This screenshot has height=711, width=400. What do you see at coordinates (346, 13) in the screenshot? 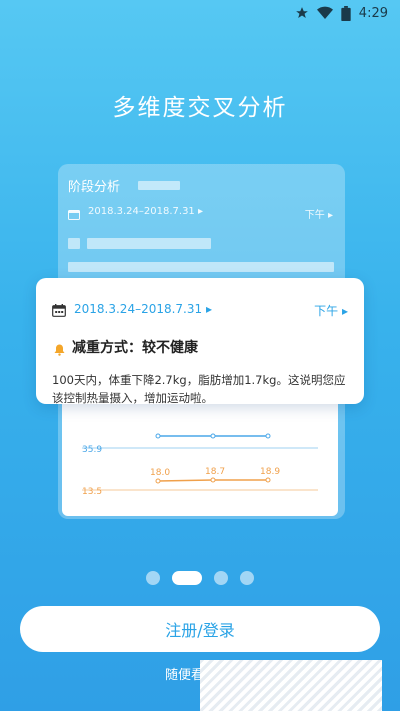
I see `battery-icon` at bounding box center [346, 13].